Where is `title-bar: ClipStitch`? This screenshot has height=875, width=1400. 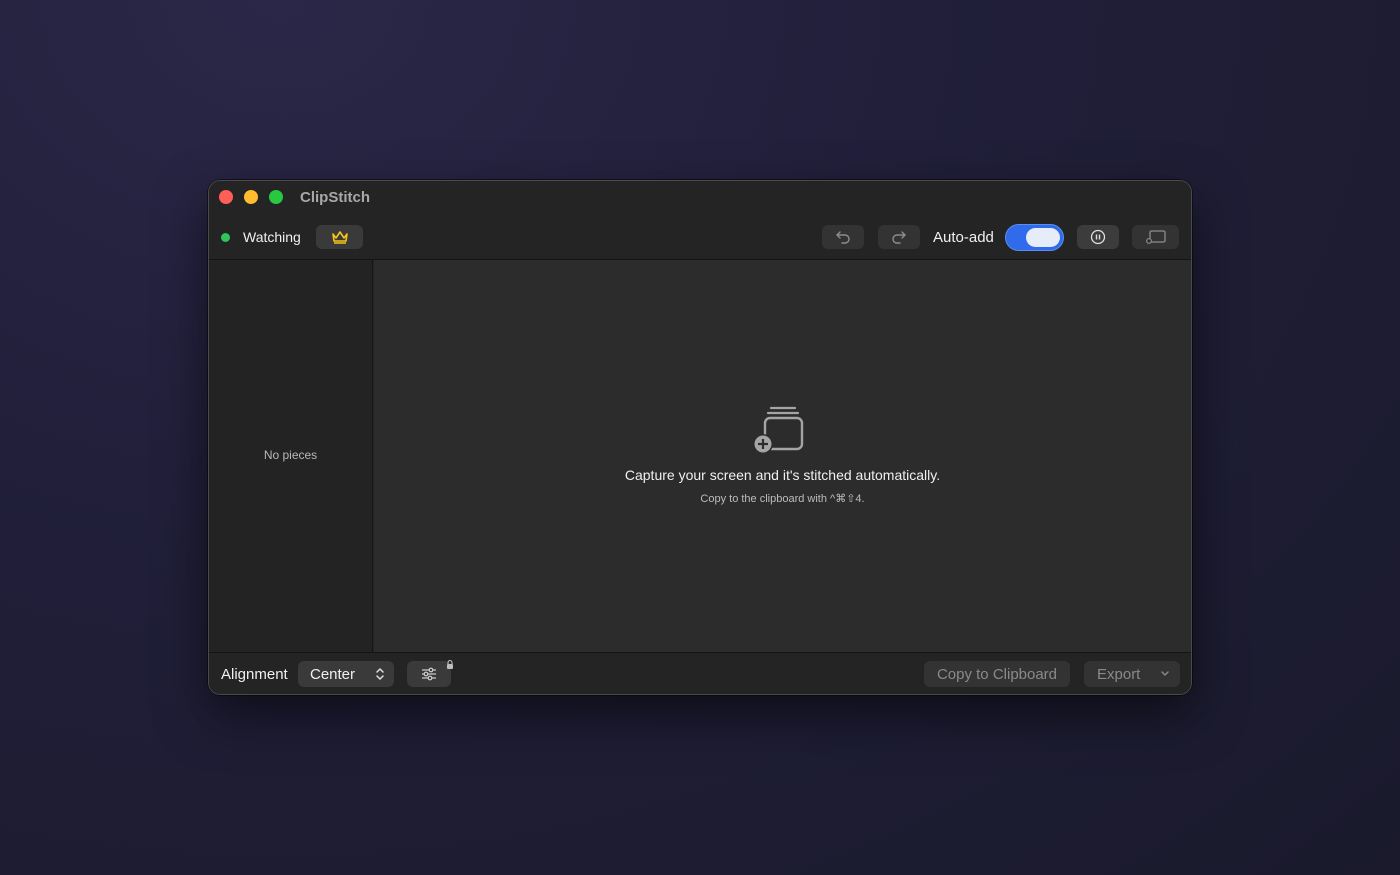 title-bar: ClipStitch is located at coordinates (700, 198).